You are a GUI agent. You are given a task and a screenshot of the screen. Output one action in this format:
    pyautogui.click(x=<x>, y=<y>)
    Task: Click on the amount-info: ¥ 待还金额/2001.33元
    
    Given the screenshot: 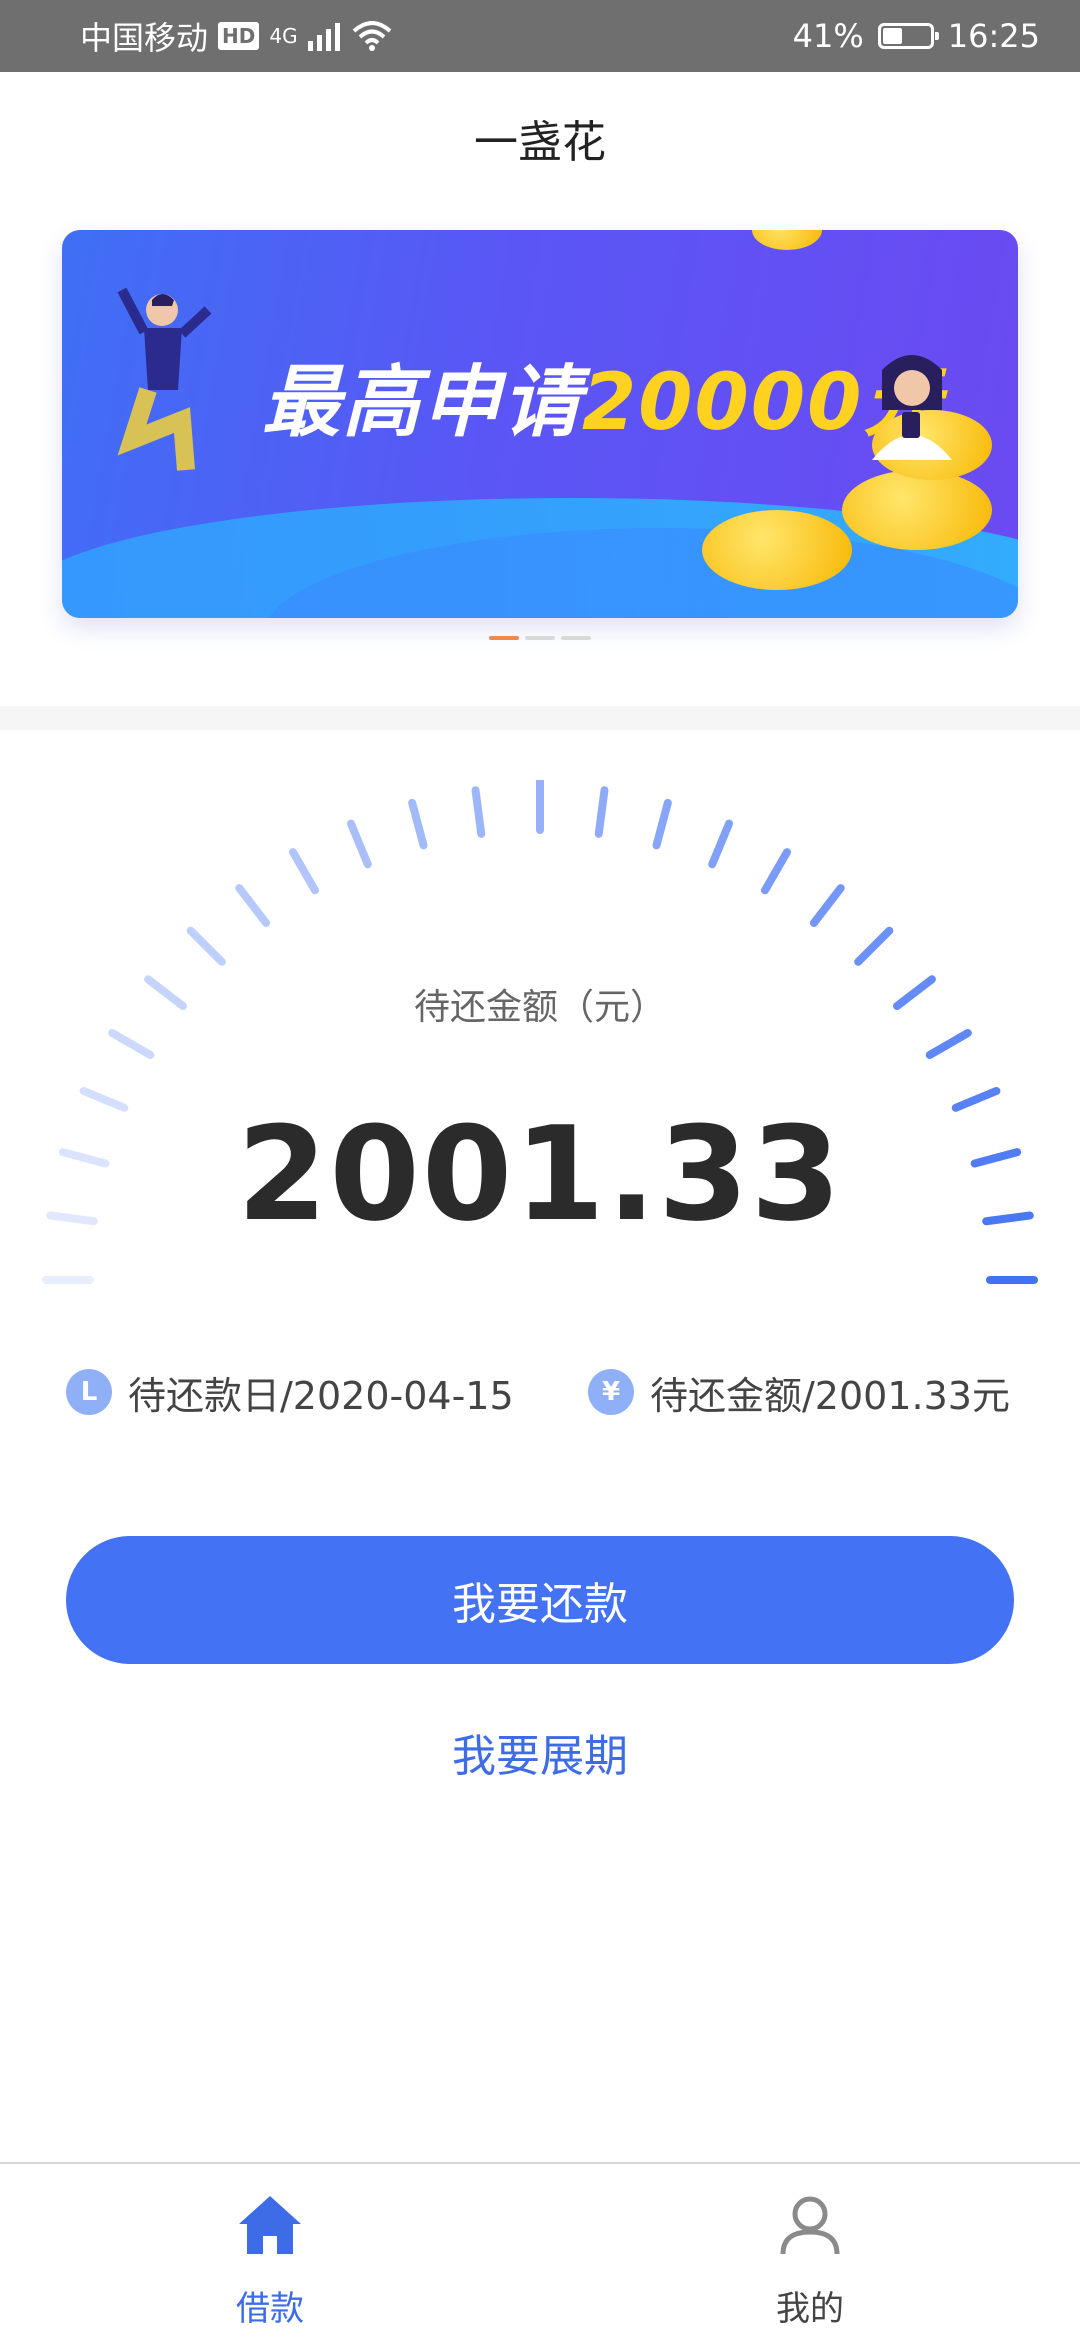 What is the action you would take?
    pyautogui.click(x=799, y=1392)
    